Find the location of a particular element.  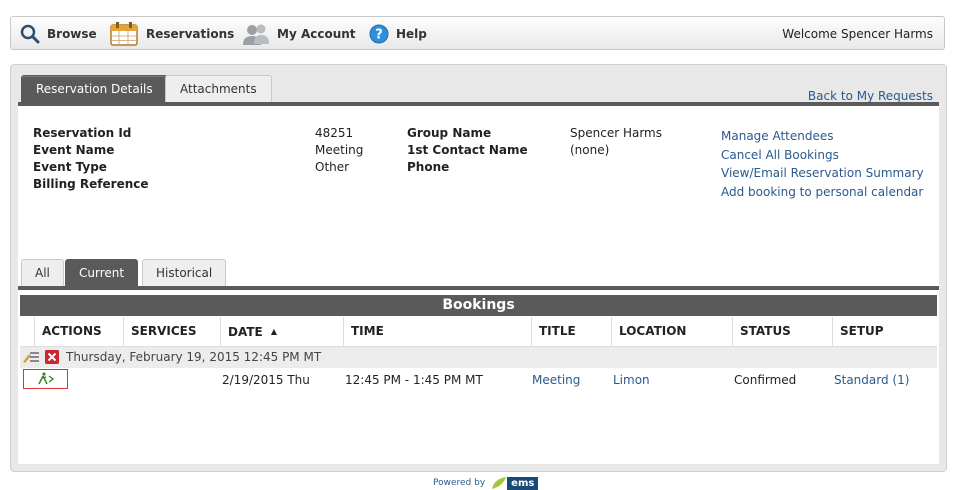

tab-historical: Historical is located at coordinates (184, 272).